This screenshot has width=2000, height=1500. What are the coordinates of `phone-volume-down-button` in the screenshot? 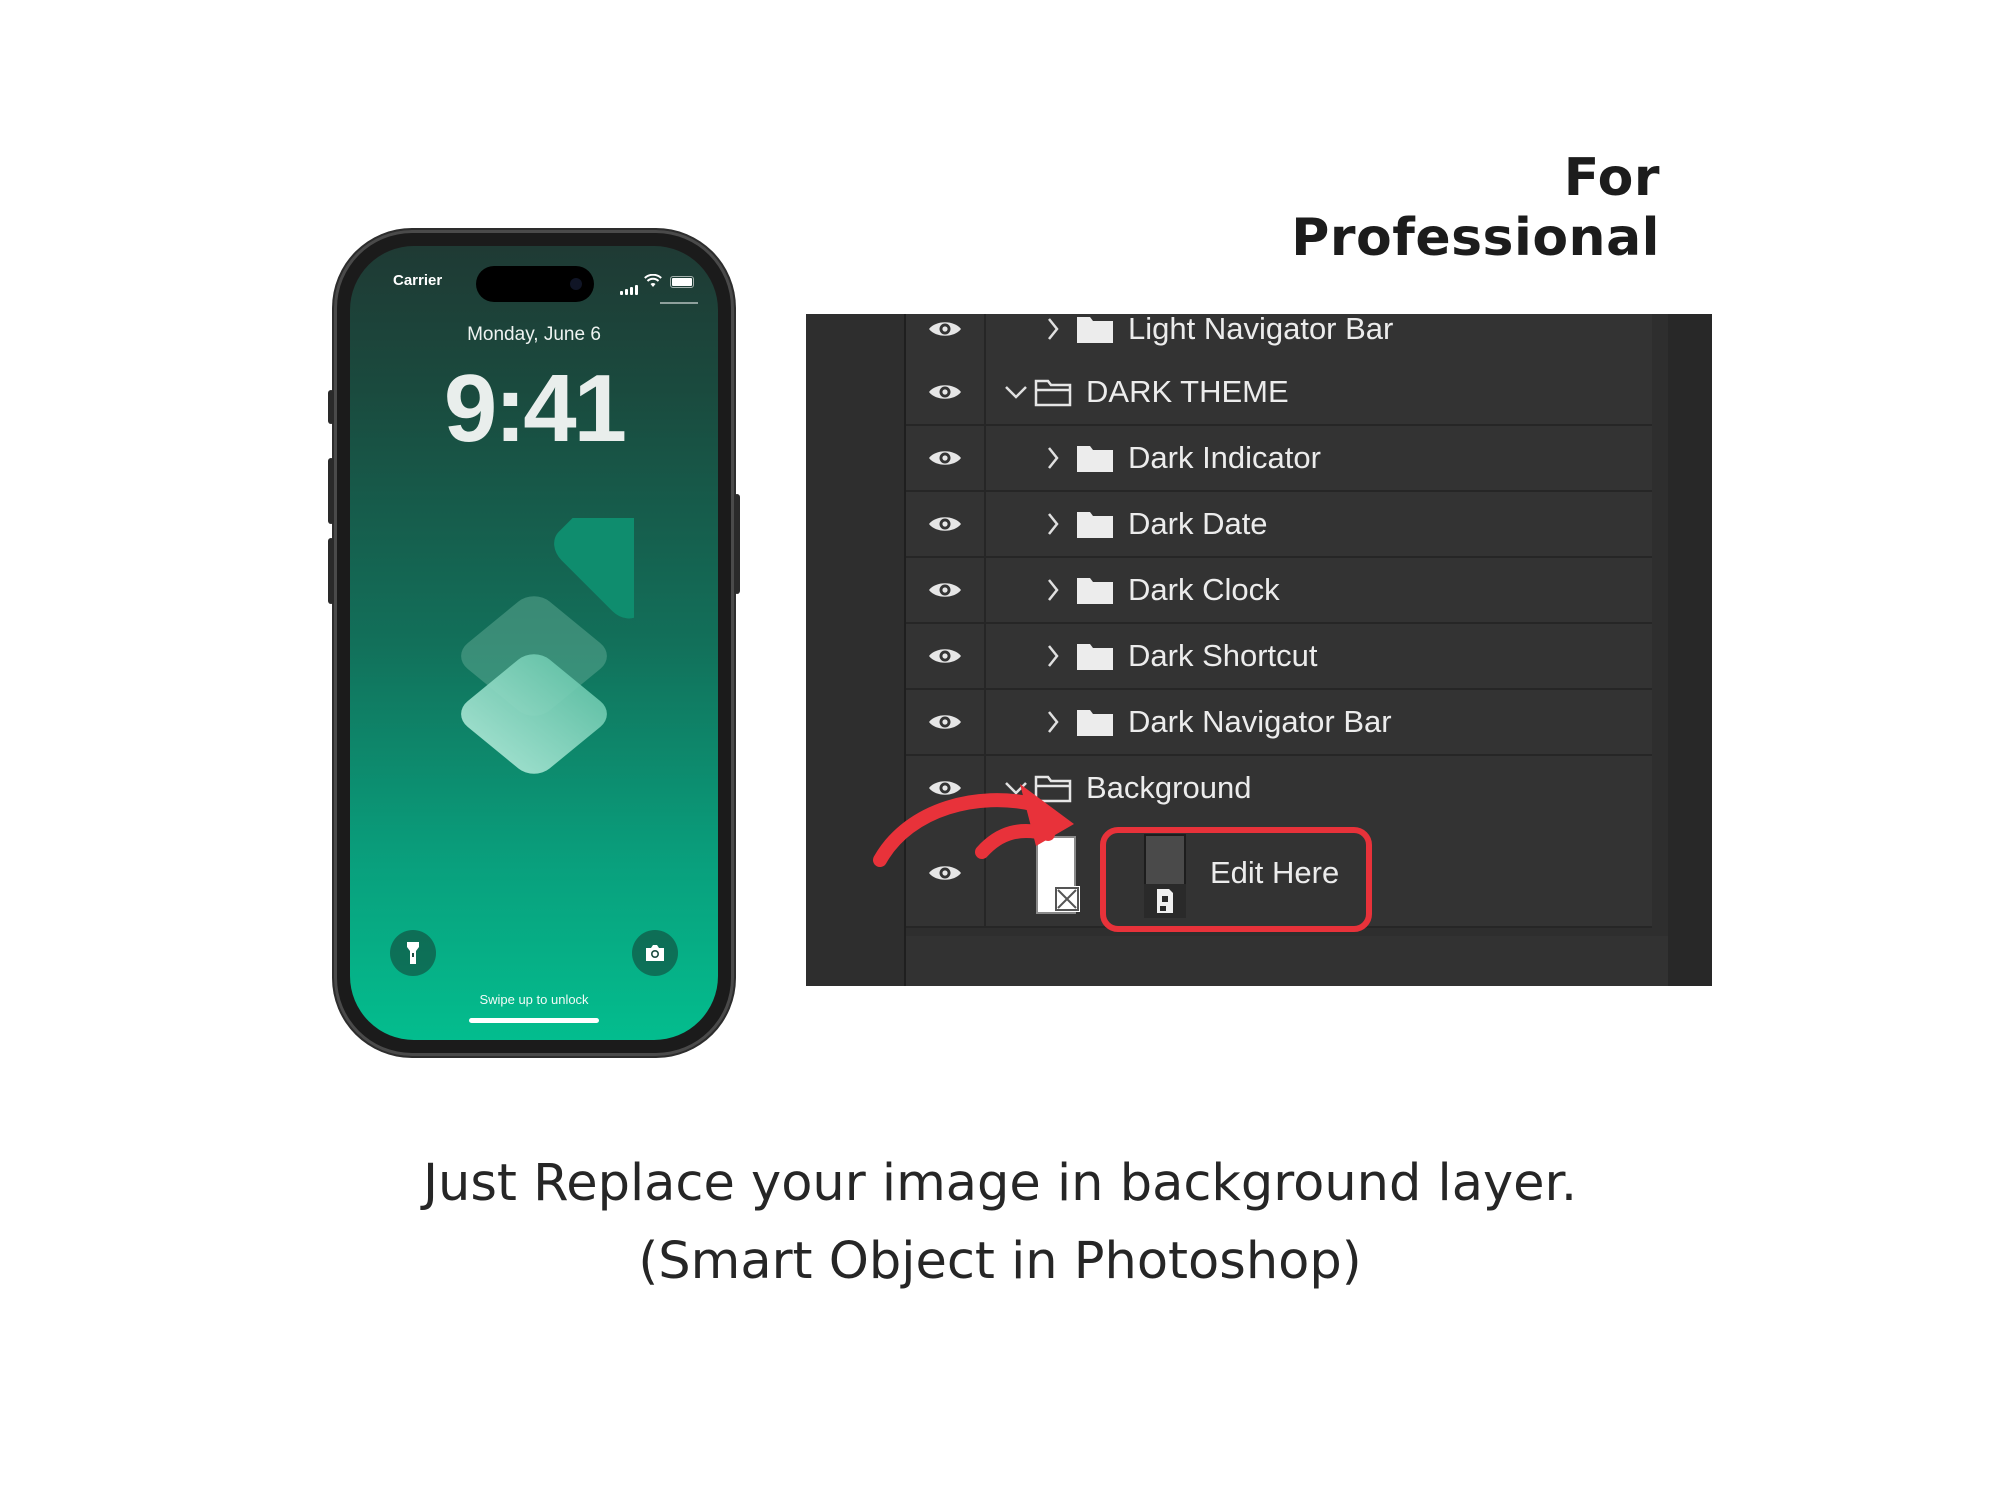 It's located at (331, 571).